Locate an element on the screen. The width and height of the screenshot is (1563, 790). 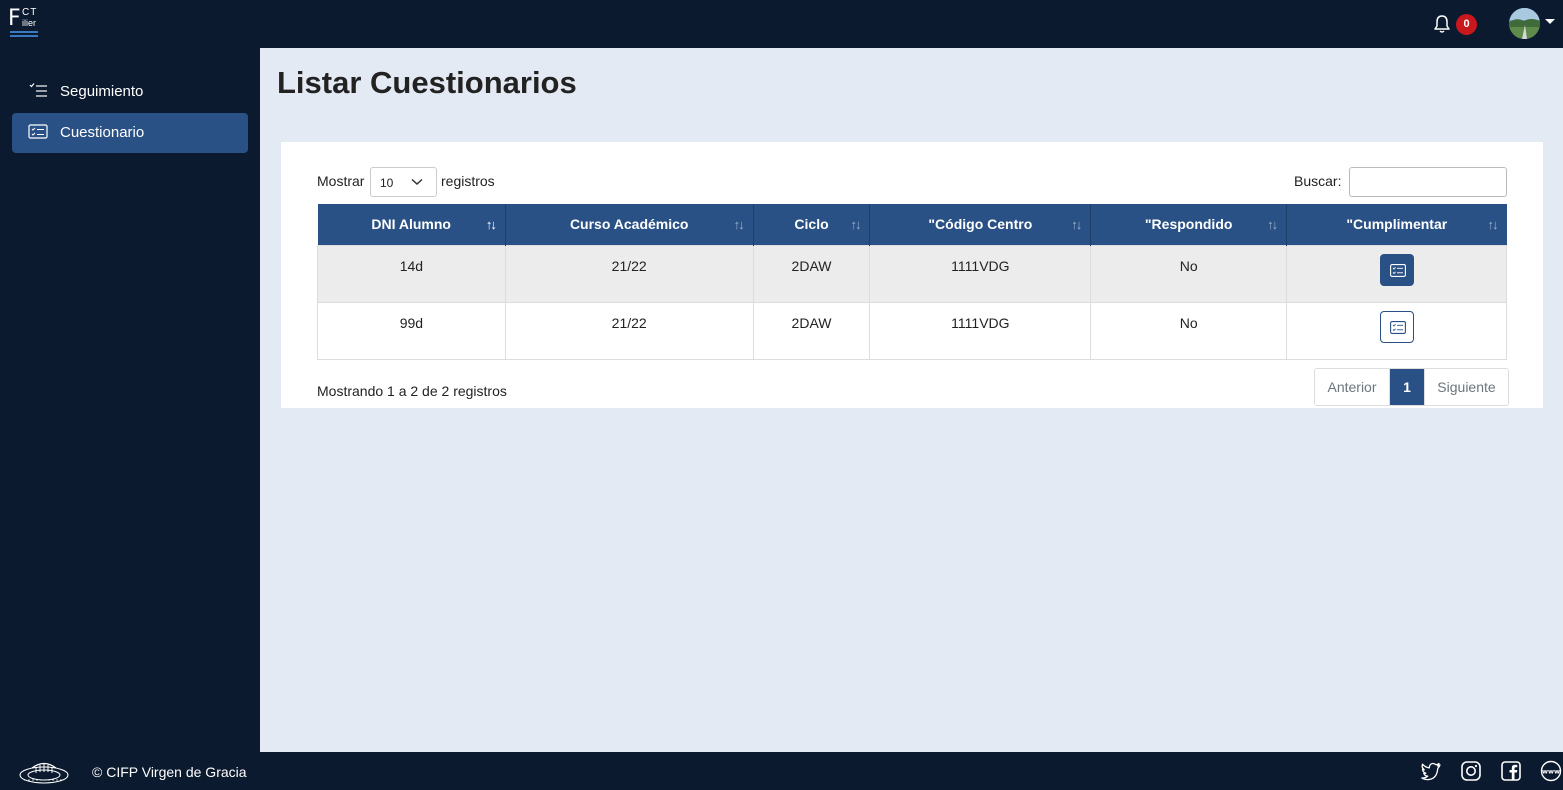
cell-dni: 14d is located at coordinates (411, 273).